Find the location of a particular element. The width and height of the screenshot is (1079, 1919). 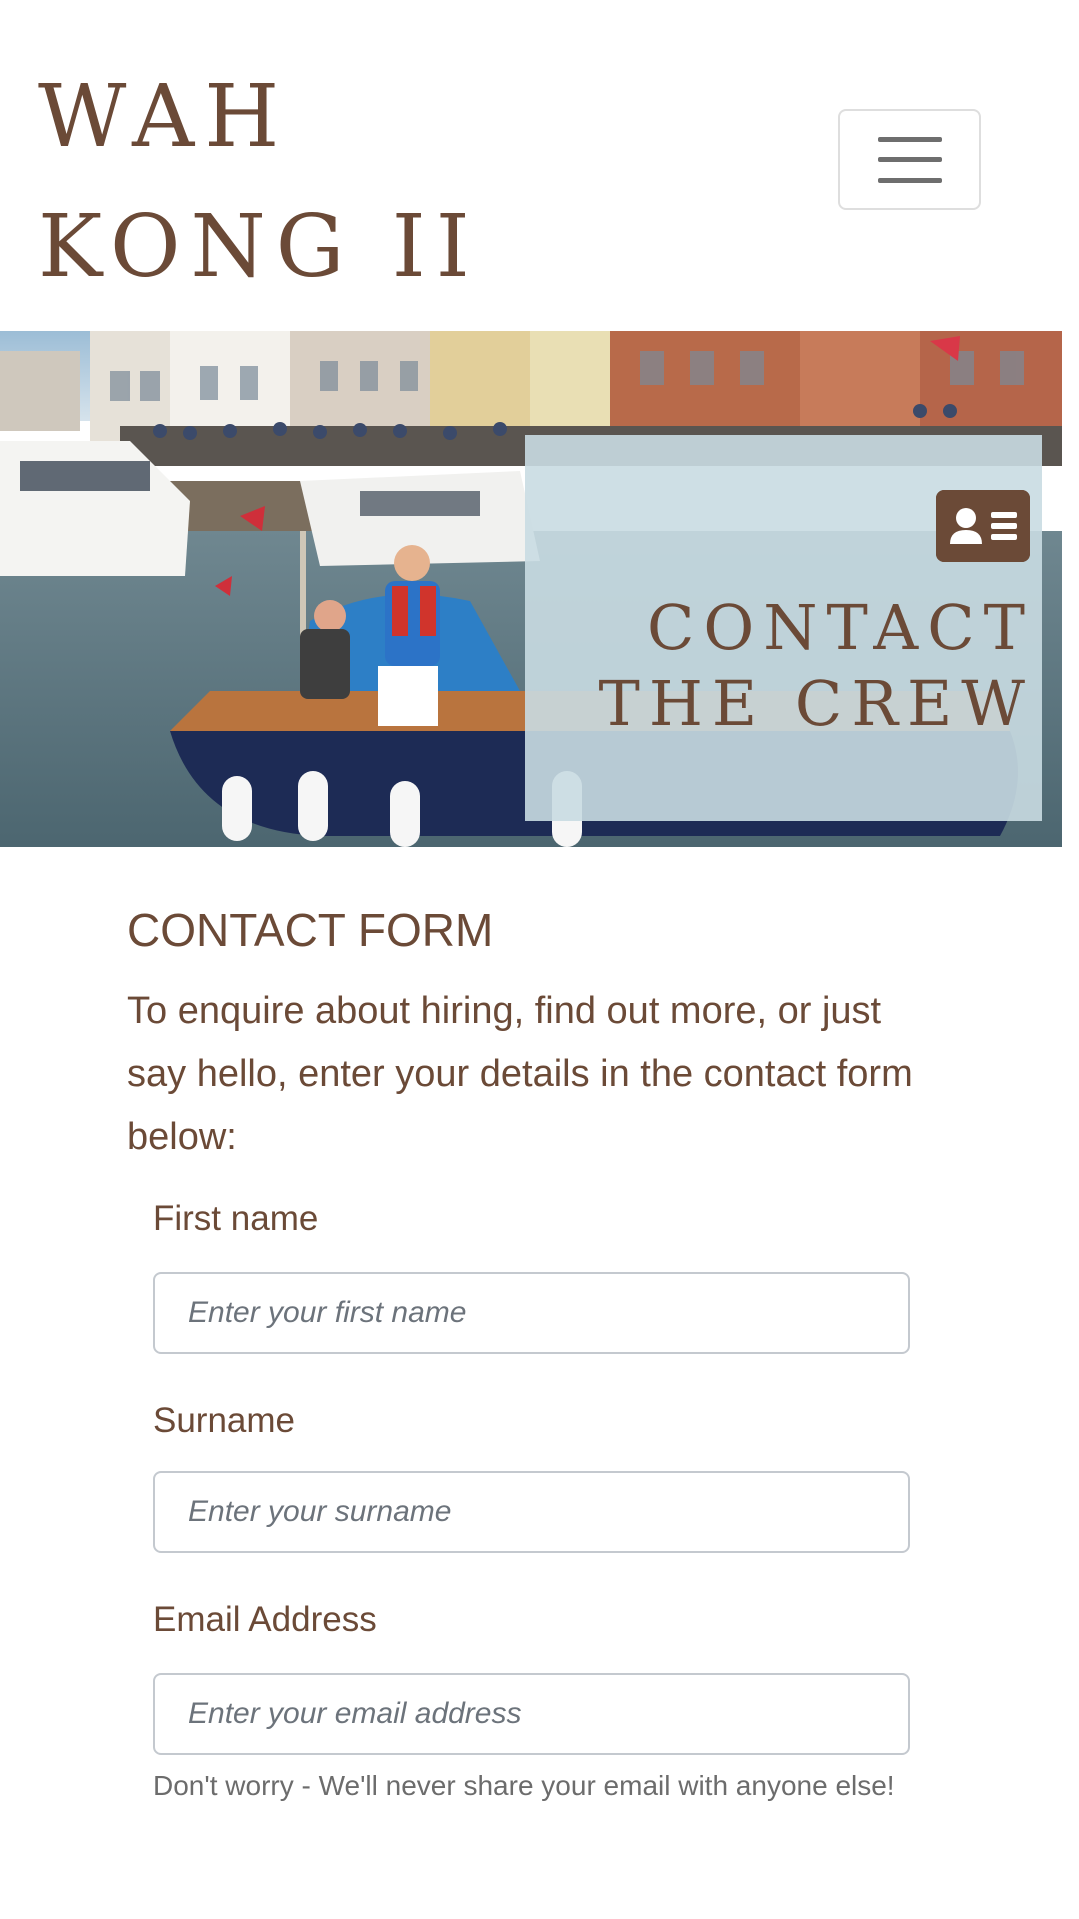

surname-label: Surname is located at coordinates (224, 1420).